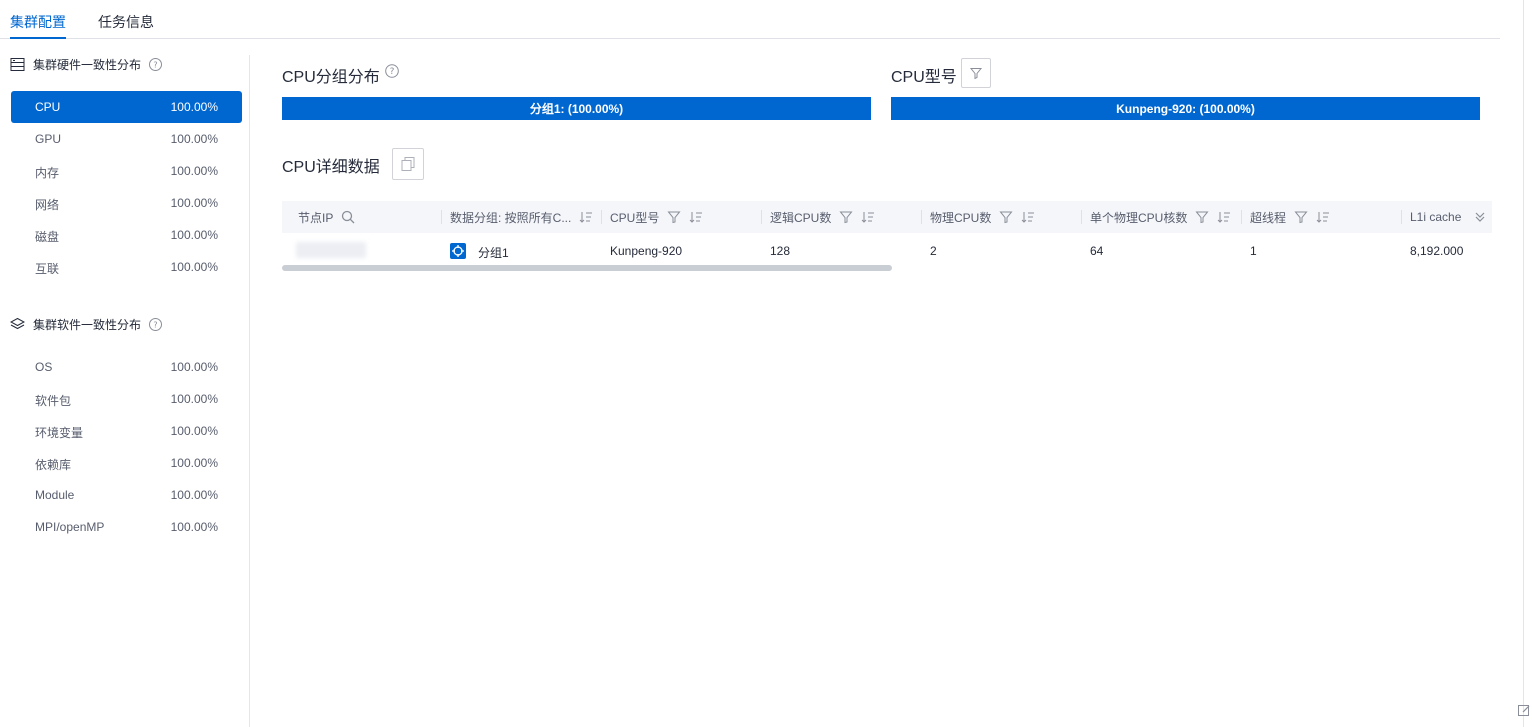 The width and height of the screenshot is (1532, 727). Describe the element at coordinates (924, 77) in the screenshot. I see `cpu-model-title: CPU型号` at that location.